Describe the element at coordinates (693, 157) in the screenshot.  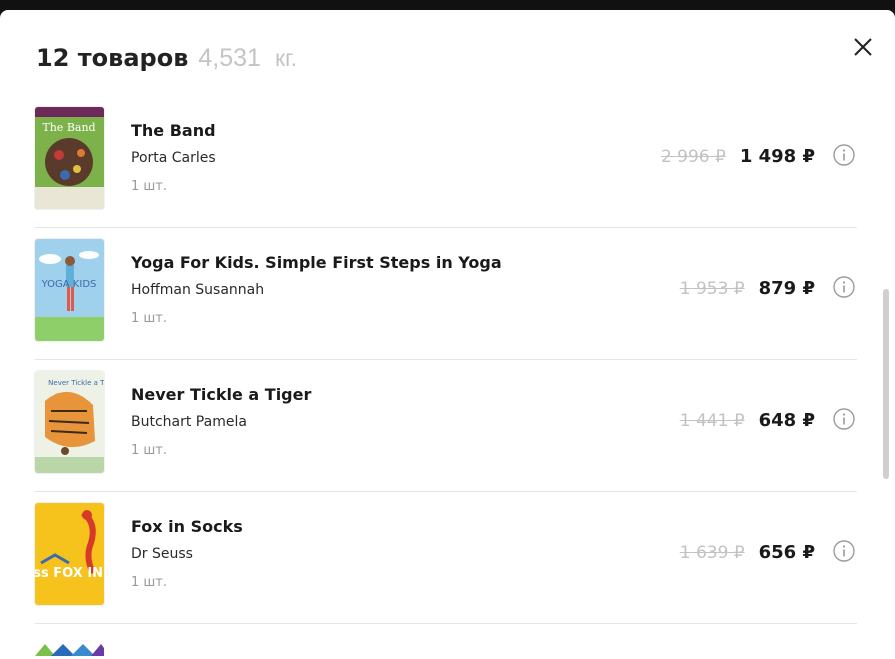
I see `old-price: 2 996 ₽` at that location.